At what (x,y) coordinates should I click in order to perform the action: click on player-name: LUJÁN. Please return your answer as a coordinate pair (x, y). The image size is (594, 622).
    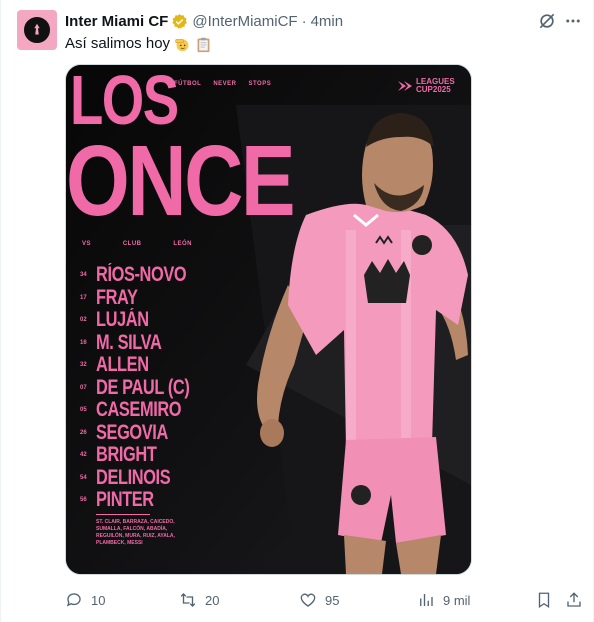
    Looking at the image, I should click on (122, 320).